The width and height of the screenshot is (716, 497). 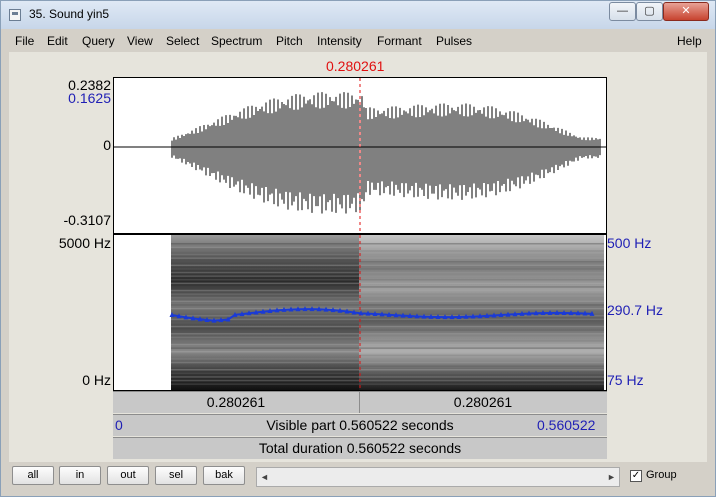 What do you see at coordinates (182, 41) in the screenshot?
I see `menu-select: Select` at bounding box center [182, 41].